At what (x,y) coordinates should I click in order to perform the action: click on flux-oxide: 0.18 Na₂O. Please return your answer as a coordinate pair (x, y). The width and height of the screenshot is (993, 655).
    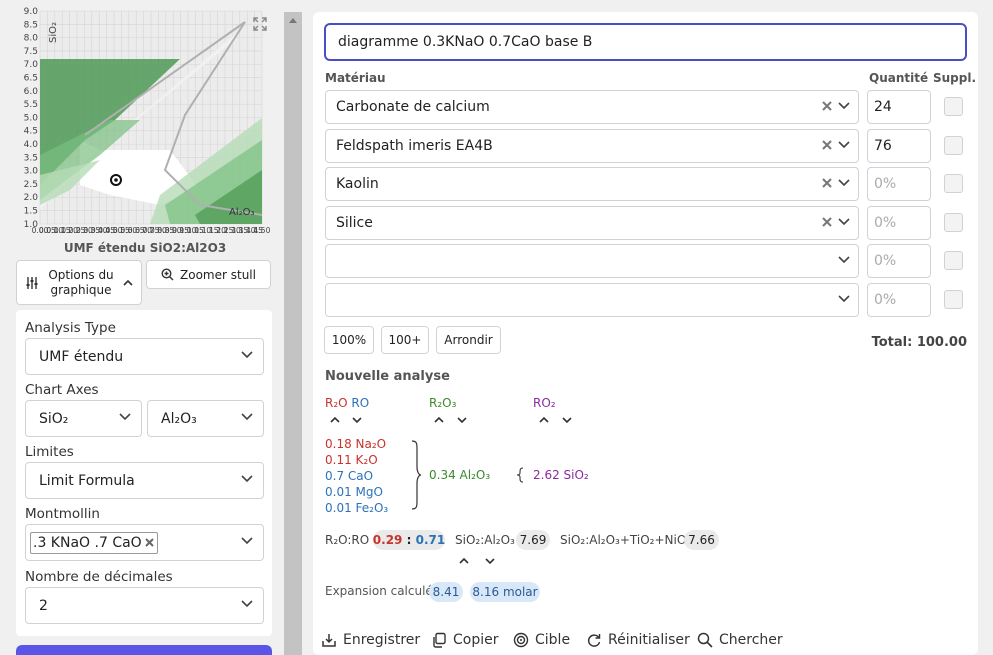
    Looking at the image, I should click on (356, 444).